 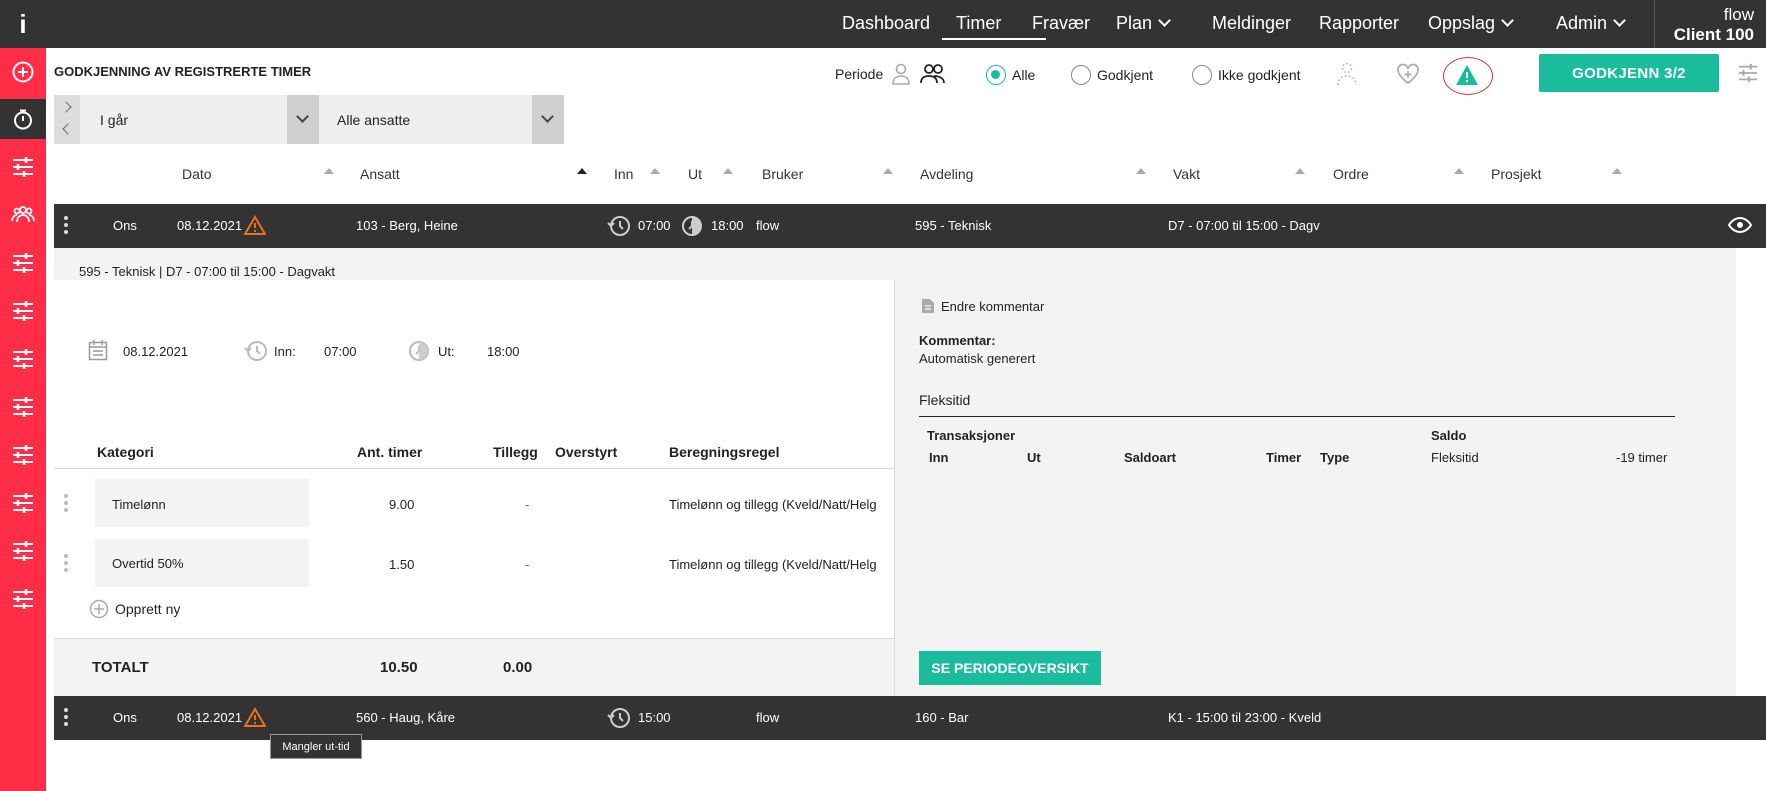 What do you see at coordinates (373, 120) in the screenshot?
I see `employee-select: Alle ansatte` at bounding box center [373, 120].